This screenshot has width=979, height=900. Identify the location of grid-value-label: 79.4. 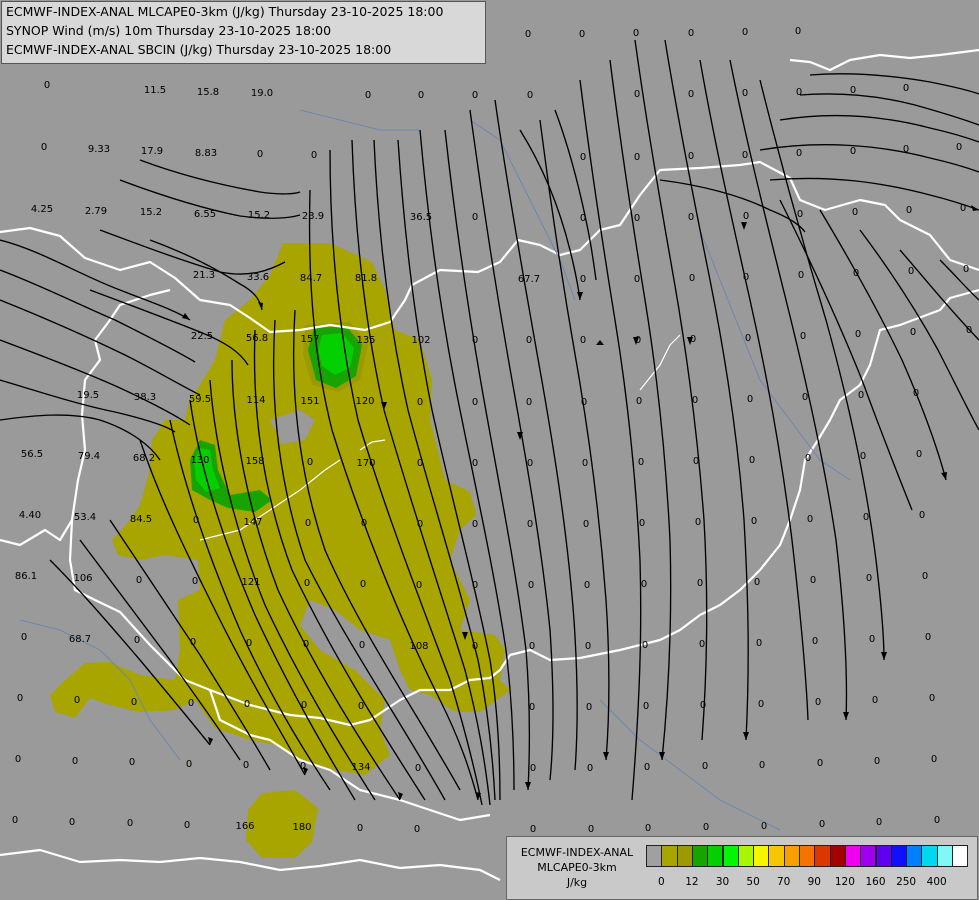
(89, 456).